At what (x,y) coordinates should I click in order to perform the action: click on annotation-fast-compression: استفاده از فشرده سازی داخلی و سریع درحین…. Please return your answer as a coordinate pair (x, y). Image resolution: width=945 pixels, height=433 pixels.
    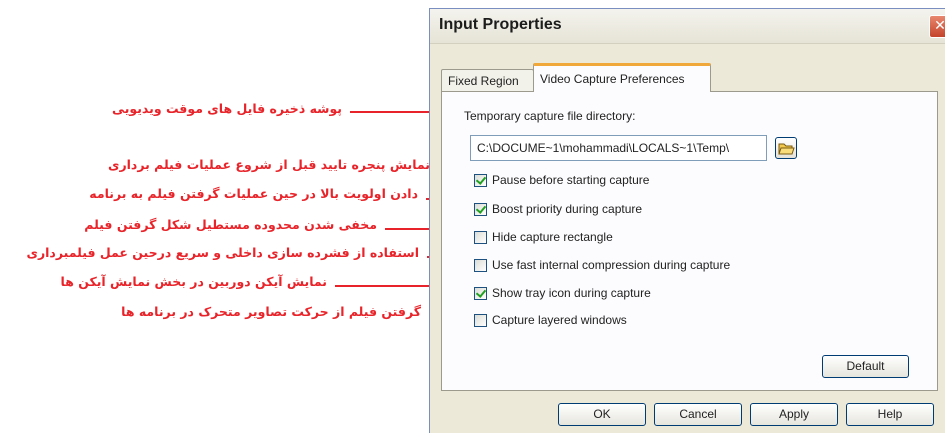
    Looking at the image, I should click on (223, 252).